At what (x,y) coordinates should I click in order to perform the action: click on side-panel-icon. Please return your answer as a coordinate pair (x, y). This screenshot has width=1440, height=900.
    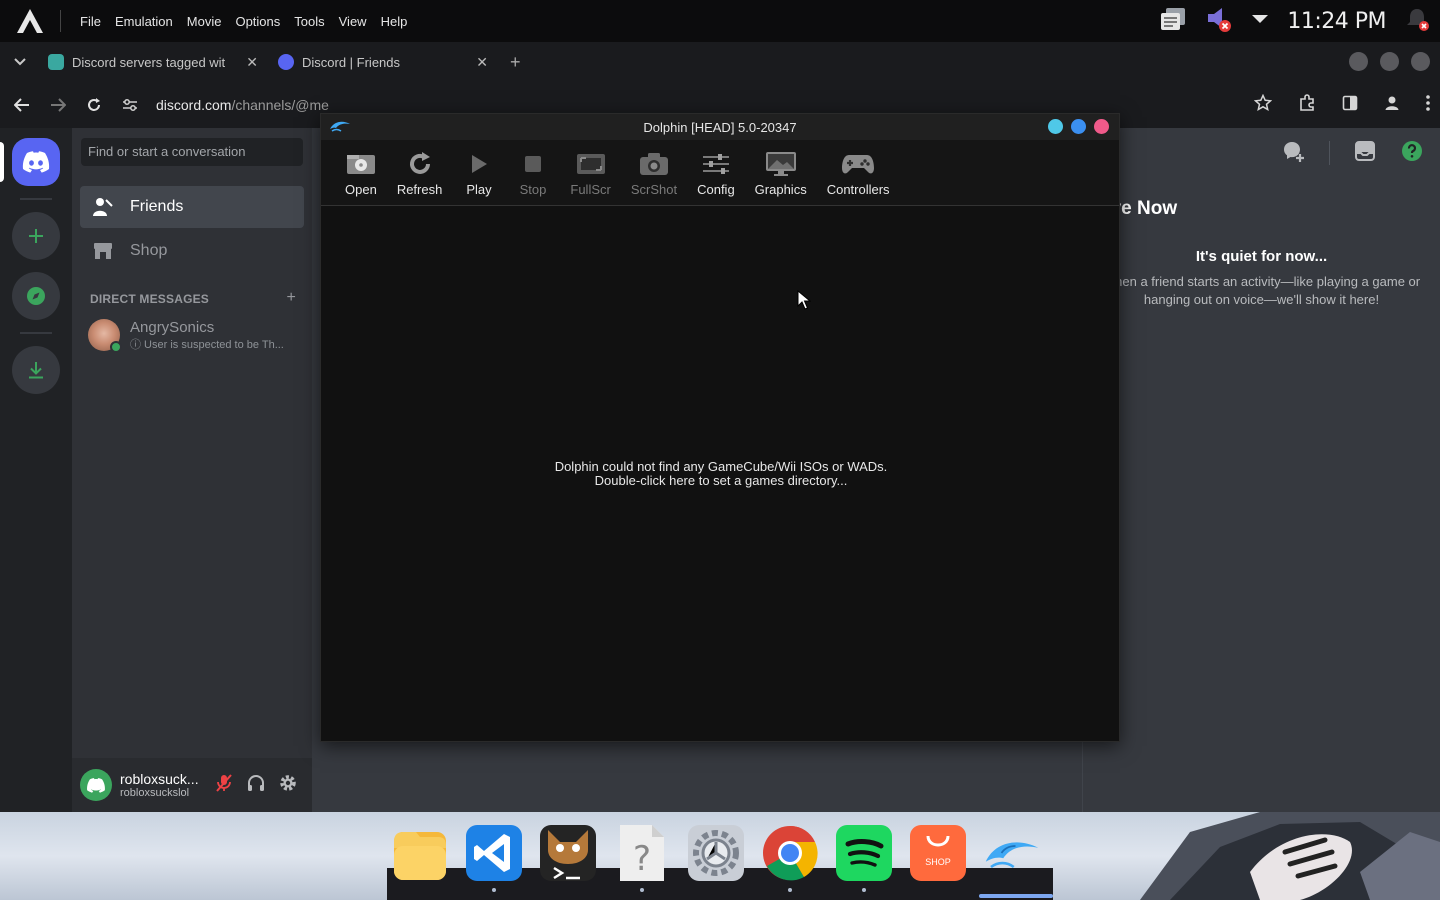
    Looking at the image, I should click on (1350, 105).